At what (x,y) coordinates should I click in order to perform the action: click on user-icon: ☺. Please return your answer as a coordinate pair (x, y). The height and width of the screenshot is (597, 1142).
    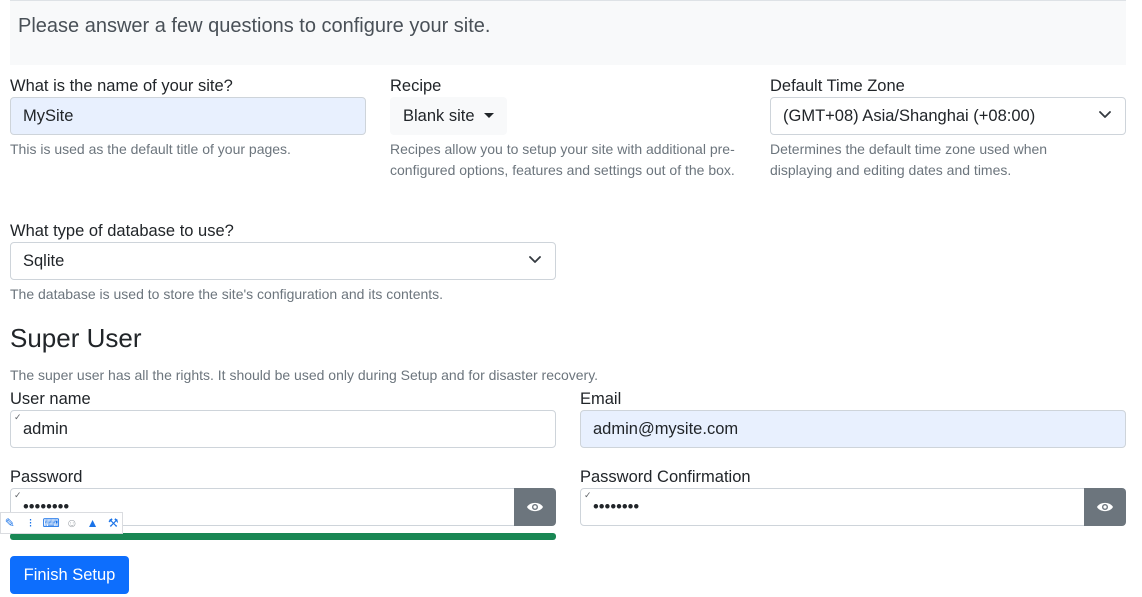
    Looking at the image, I should click on (72, 523).